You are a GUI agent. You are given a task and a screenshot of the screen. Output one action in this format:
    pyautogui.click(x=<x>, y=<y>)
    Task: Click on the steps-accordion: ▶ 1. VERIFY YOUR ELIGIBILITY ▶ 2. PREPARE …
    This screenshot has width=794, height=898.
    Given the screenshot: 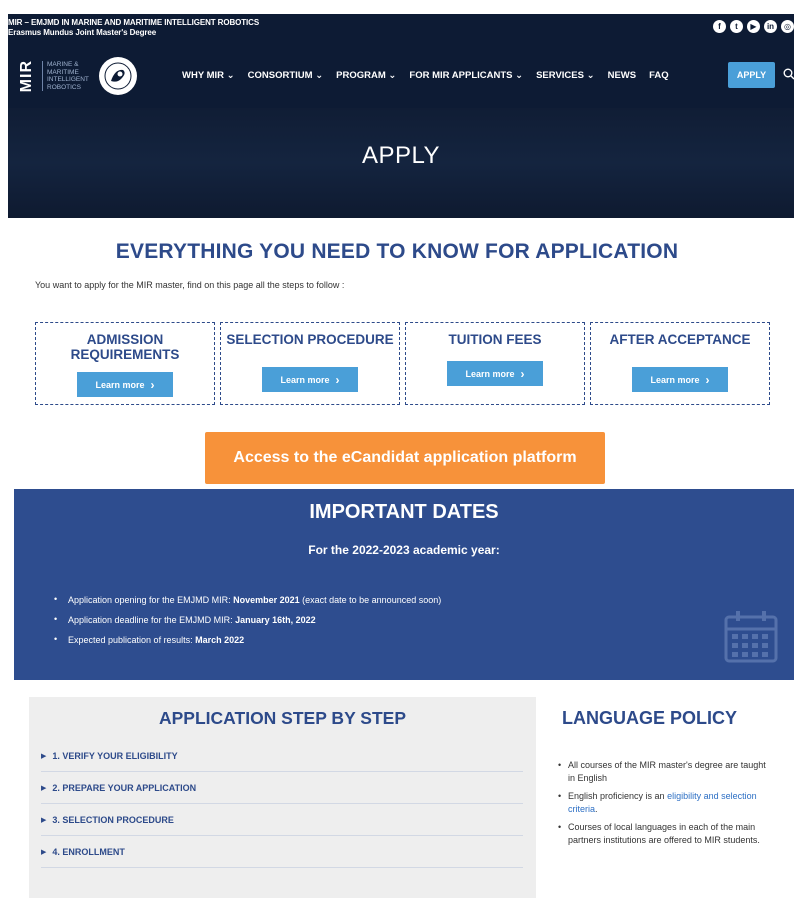 What is the action you would take?
    pyautogui.click(x=282, y=804)
    